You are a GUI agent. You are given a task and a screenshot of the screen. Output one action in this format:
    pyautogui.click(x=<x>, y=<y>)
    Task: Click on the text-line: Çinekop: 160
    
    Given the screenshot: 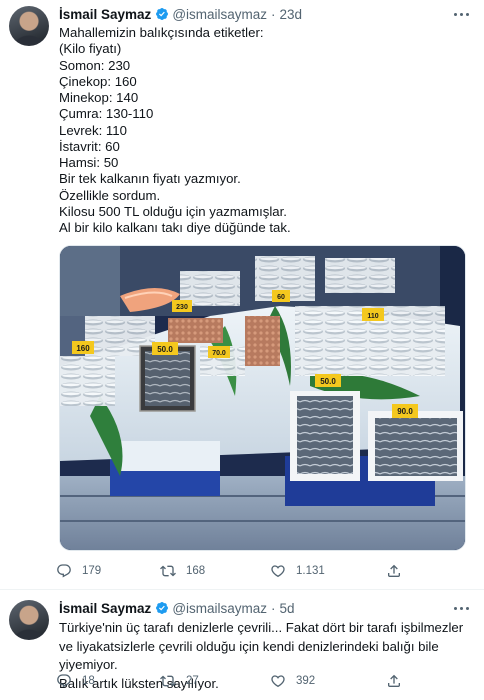 What is the action you would take?
    pyautogui.click(x=98, y=81)
    